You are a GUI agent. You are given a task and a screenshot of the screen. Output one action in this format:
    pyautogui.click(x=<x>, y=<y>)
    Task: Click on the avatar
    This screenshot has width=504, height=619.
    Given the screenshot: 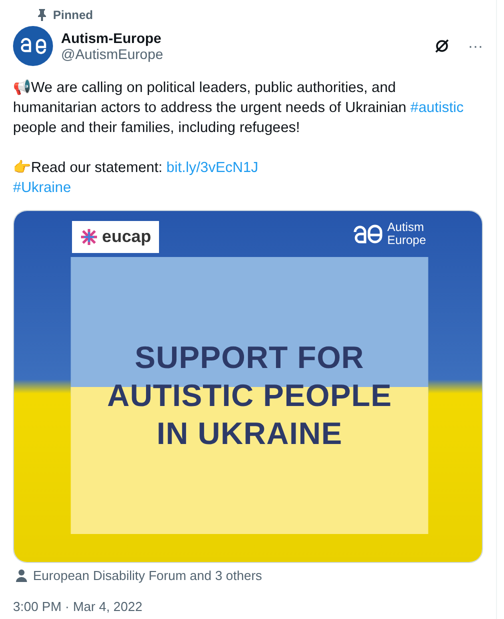 What is the action you would take?
    pyautogui.click(x=33, y=46)
    